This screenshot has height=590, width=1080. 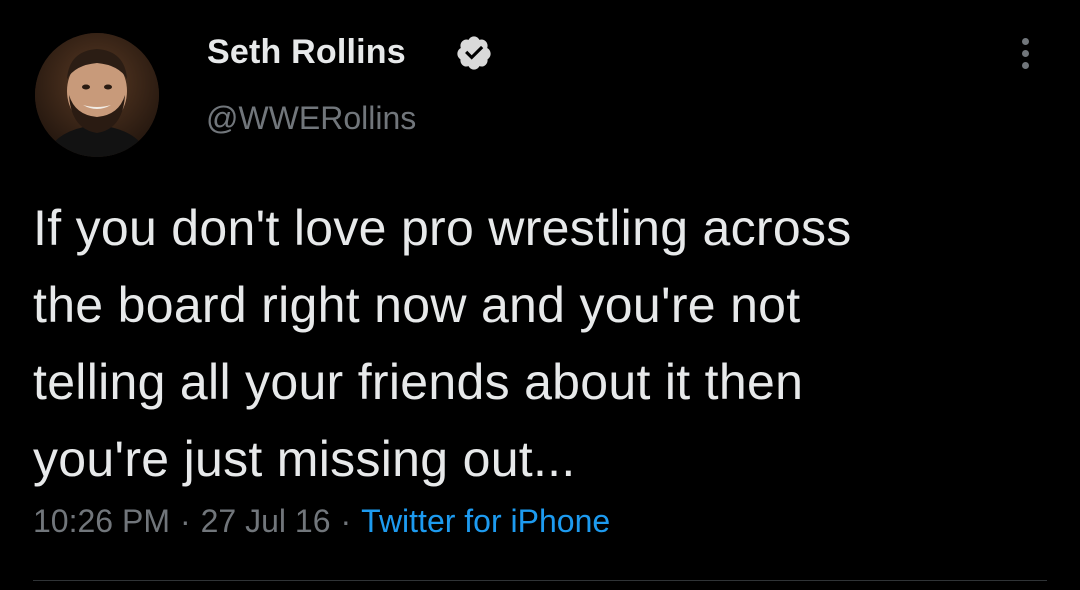 I want to click on avatar-photo, so click(x=97, y=95).